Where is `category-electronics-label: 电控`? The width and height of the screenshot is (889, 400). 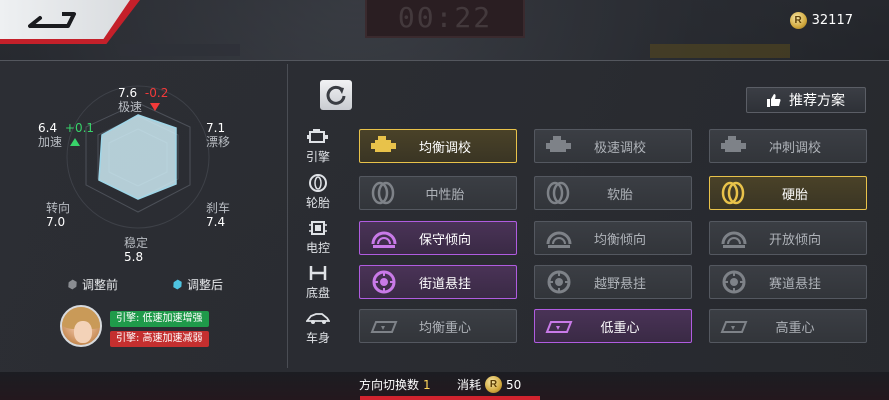 category-electronics-label: 电控 is located at coordinates (317, 248).